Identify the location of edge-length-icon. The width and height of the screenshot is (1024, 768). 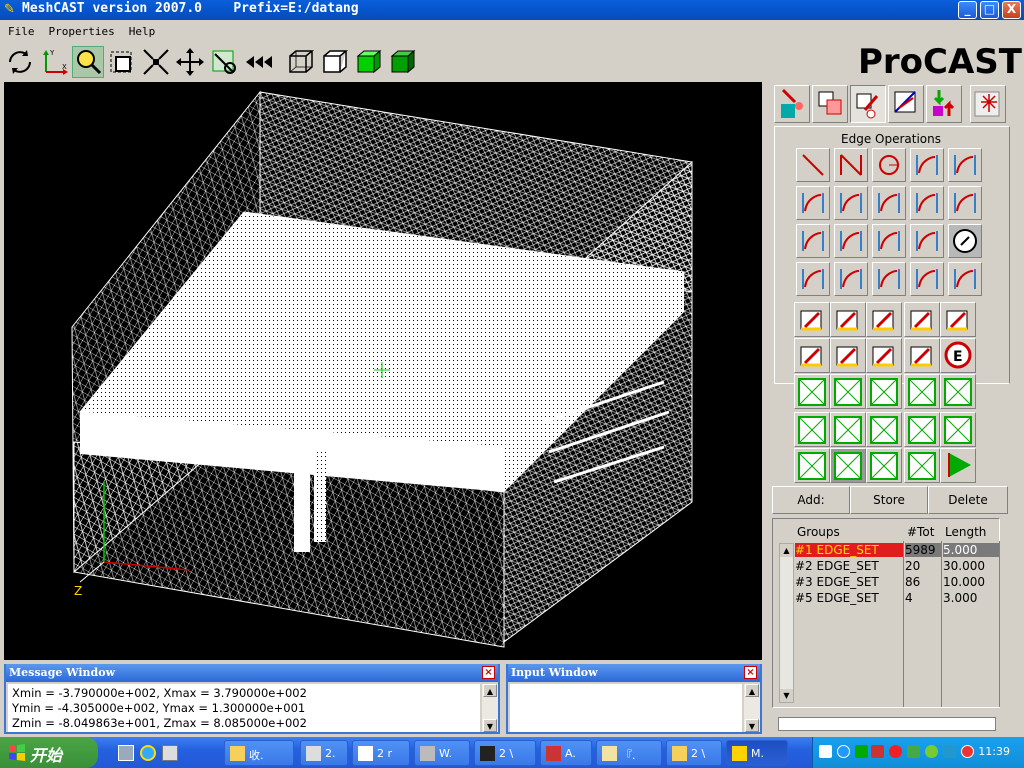
(889, 279).